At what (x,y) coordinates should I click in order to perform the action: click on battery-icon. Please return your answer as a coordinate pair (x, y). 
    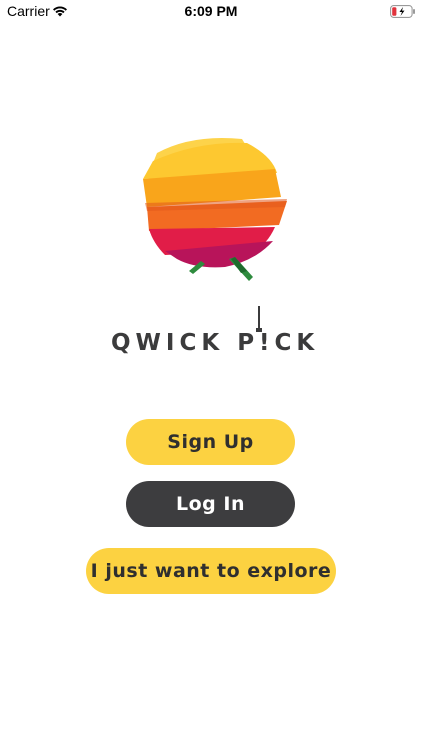
    Looking at the image, I should click on (403, 11).